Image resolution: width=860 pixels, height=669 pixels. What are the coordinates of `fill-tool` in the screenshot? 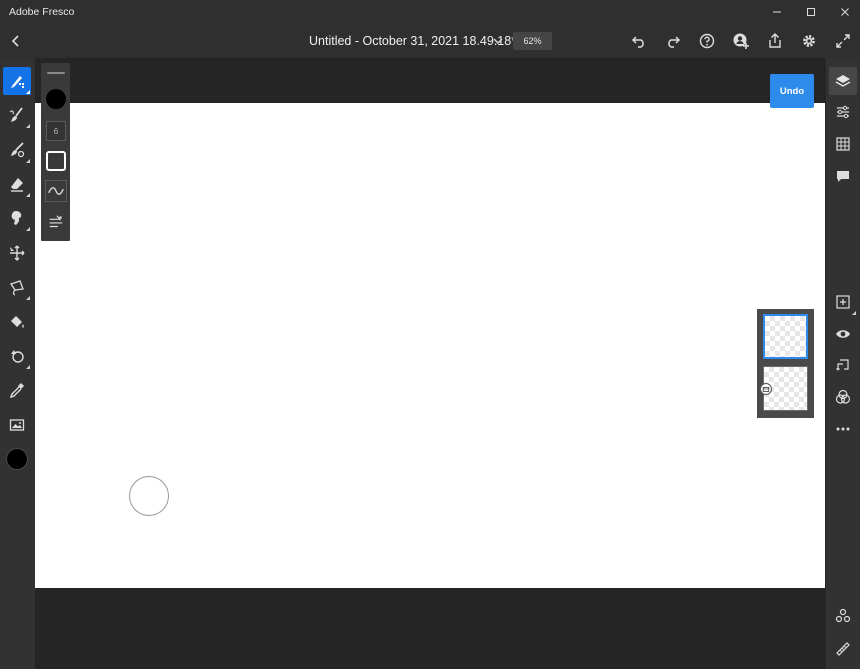 It's located at (17, 322).